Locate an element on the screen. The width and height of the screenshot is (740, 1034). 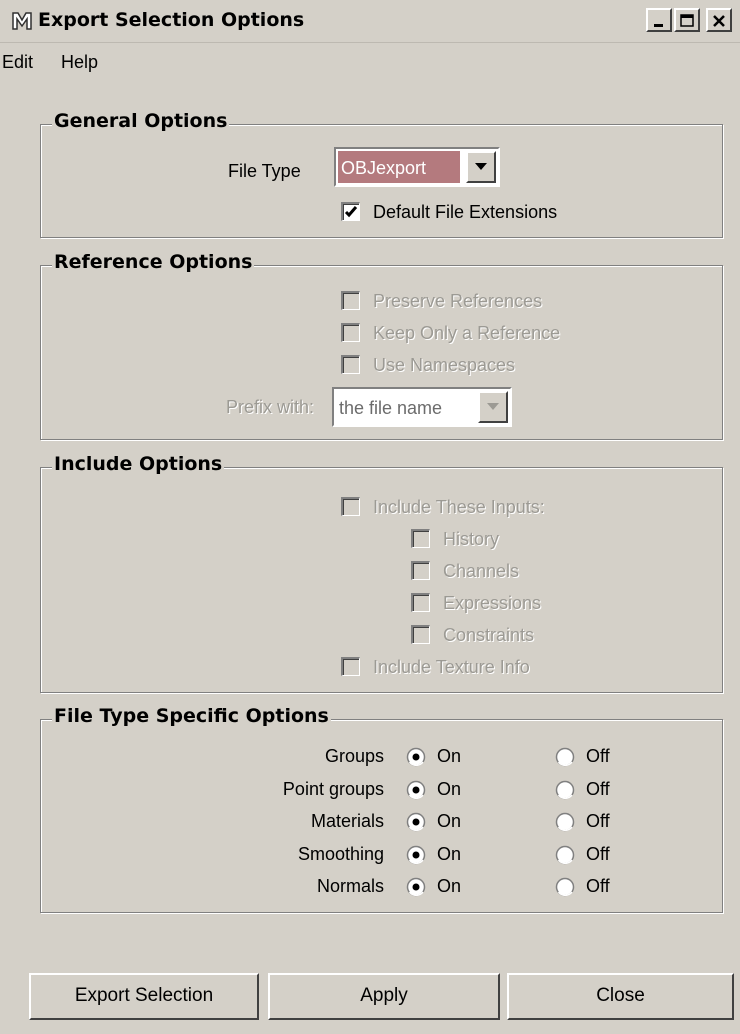
keep-only-reference-checkbox is located at coordinates (350, 332).